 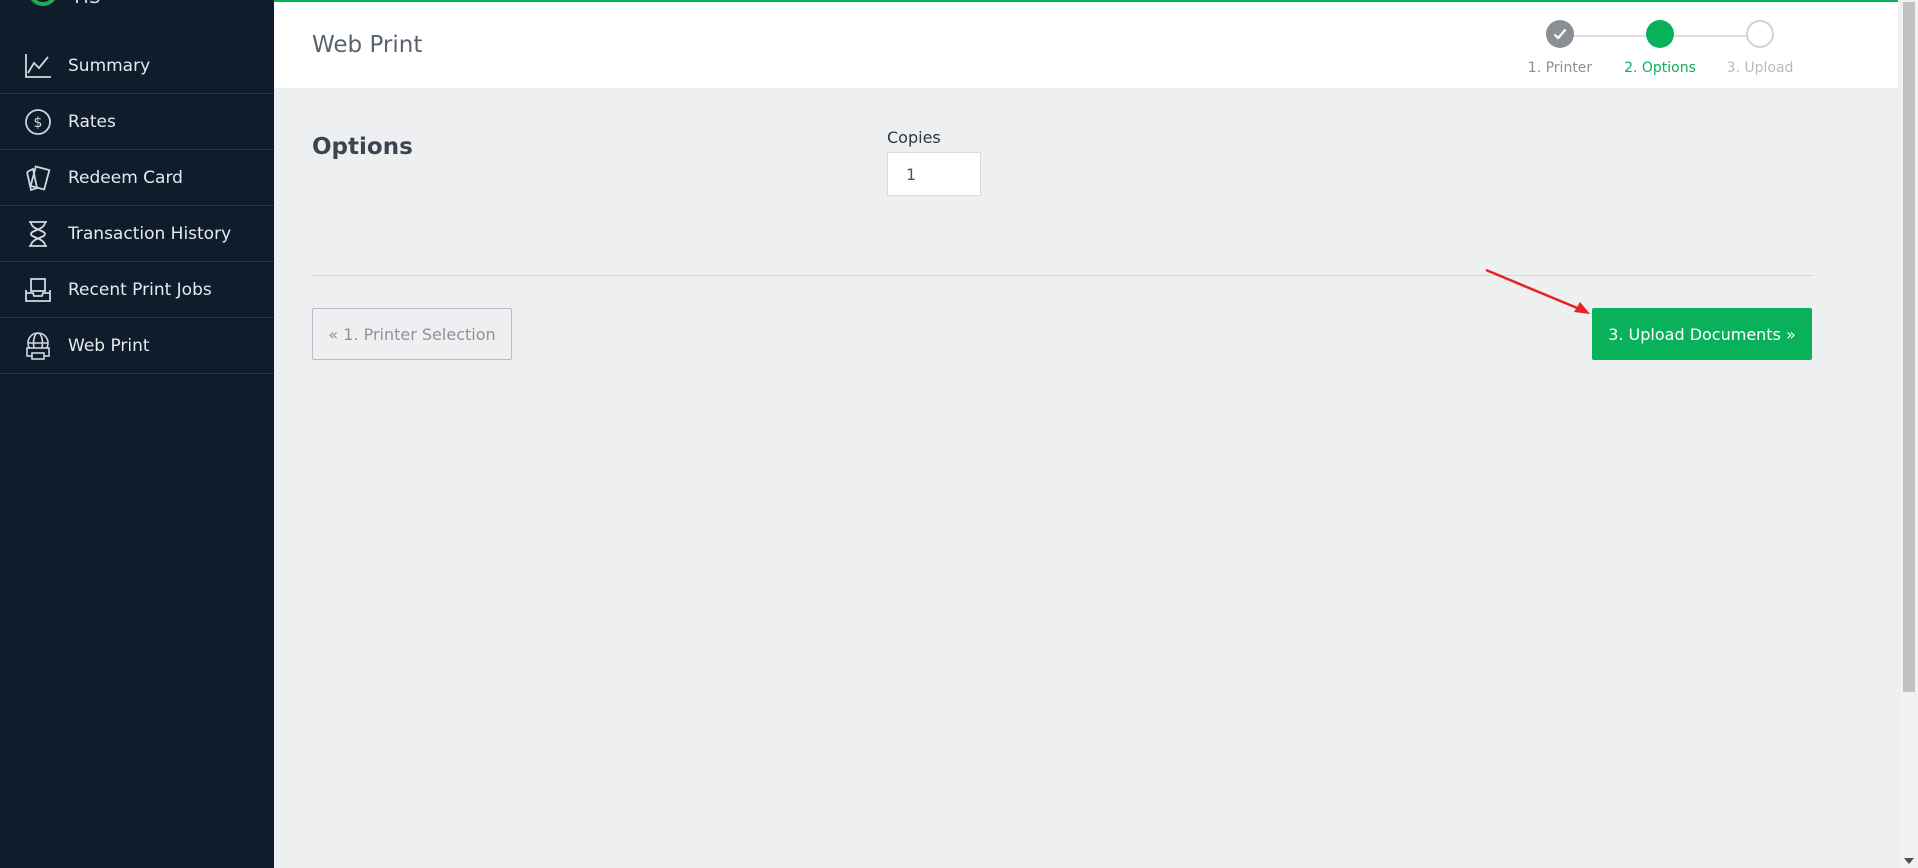 I want to click on printer-selection-button: « 1. Printer Selection, so click(x=412, y=334).